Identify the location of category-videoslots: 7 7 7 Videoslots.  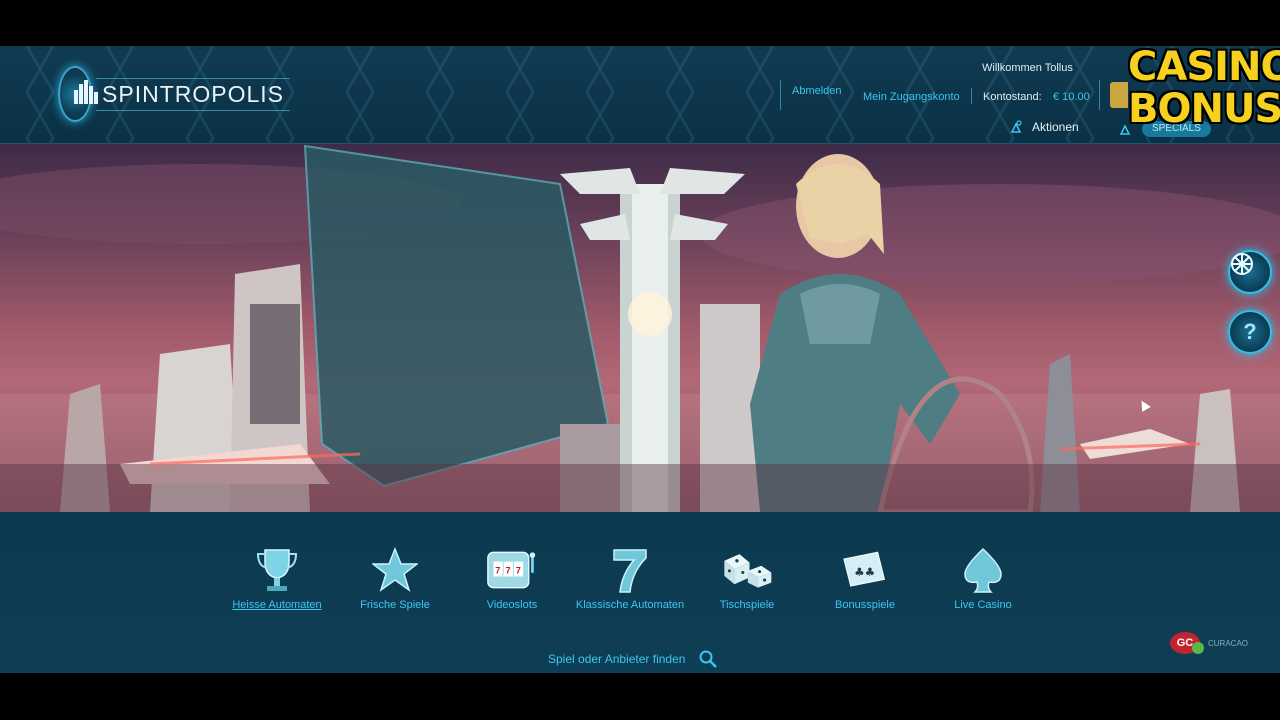
(512, 578).